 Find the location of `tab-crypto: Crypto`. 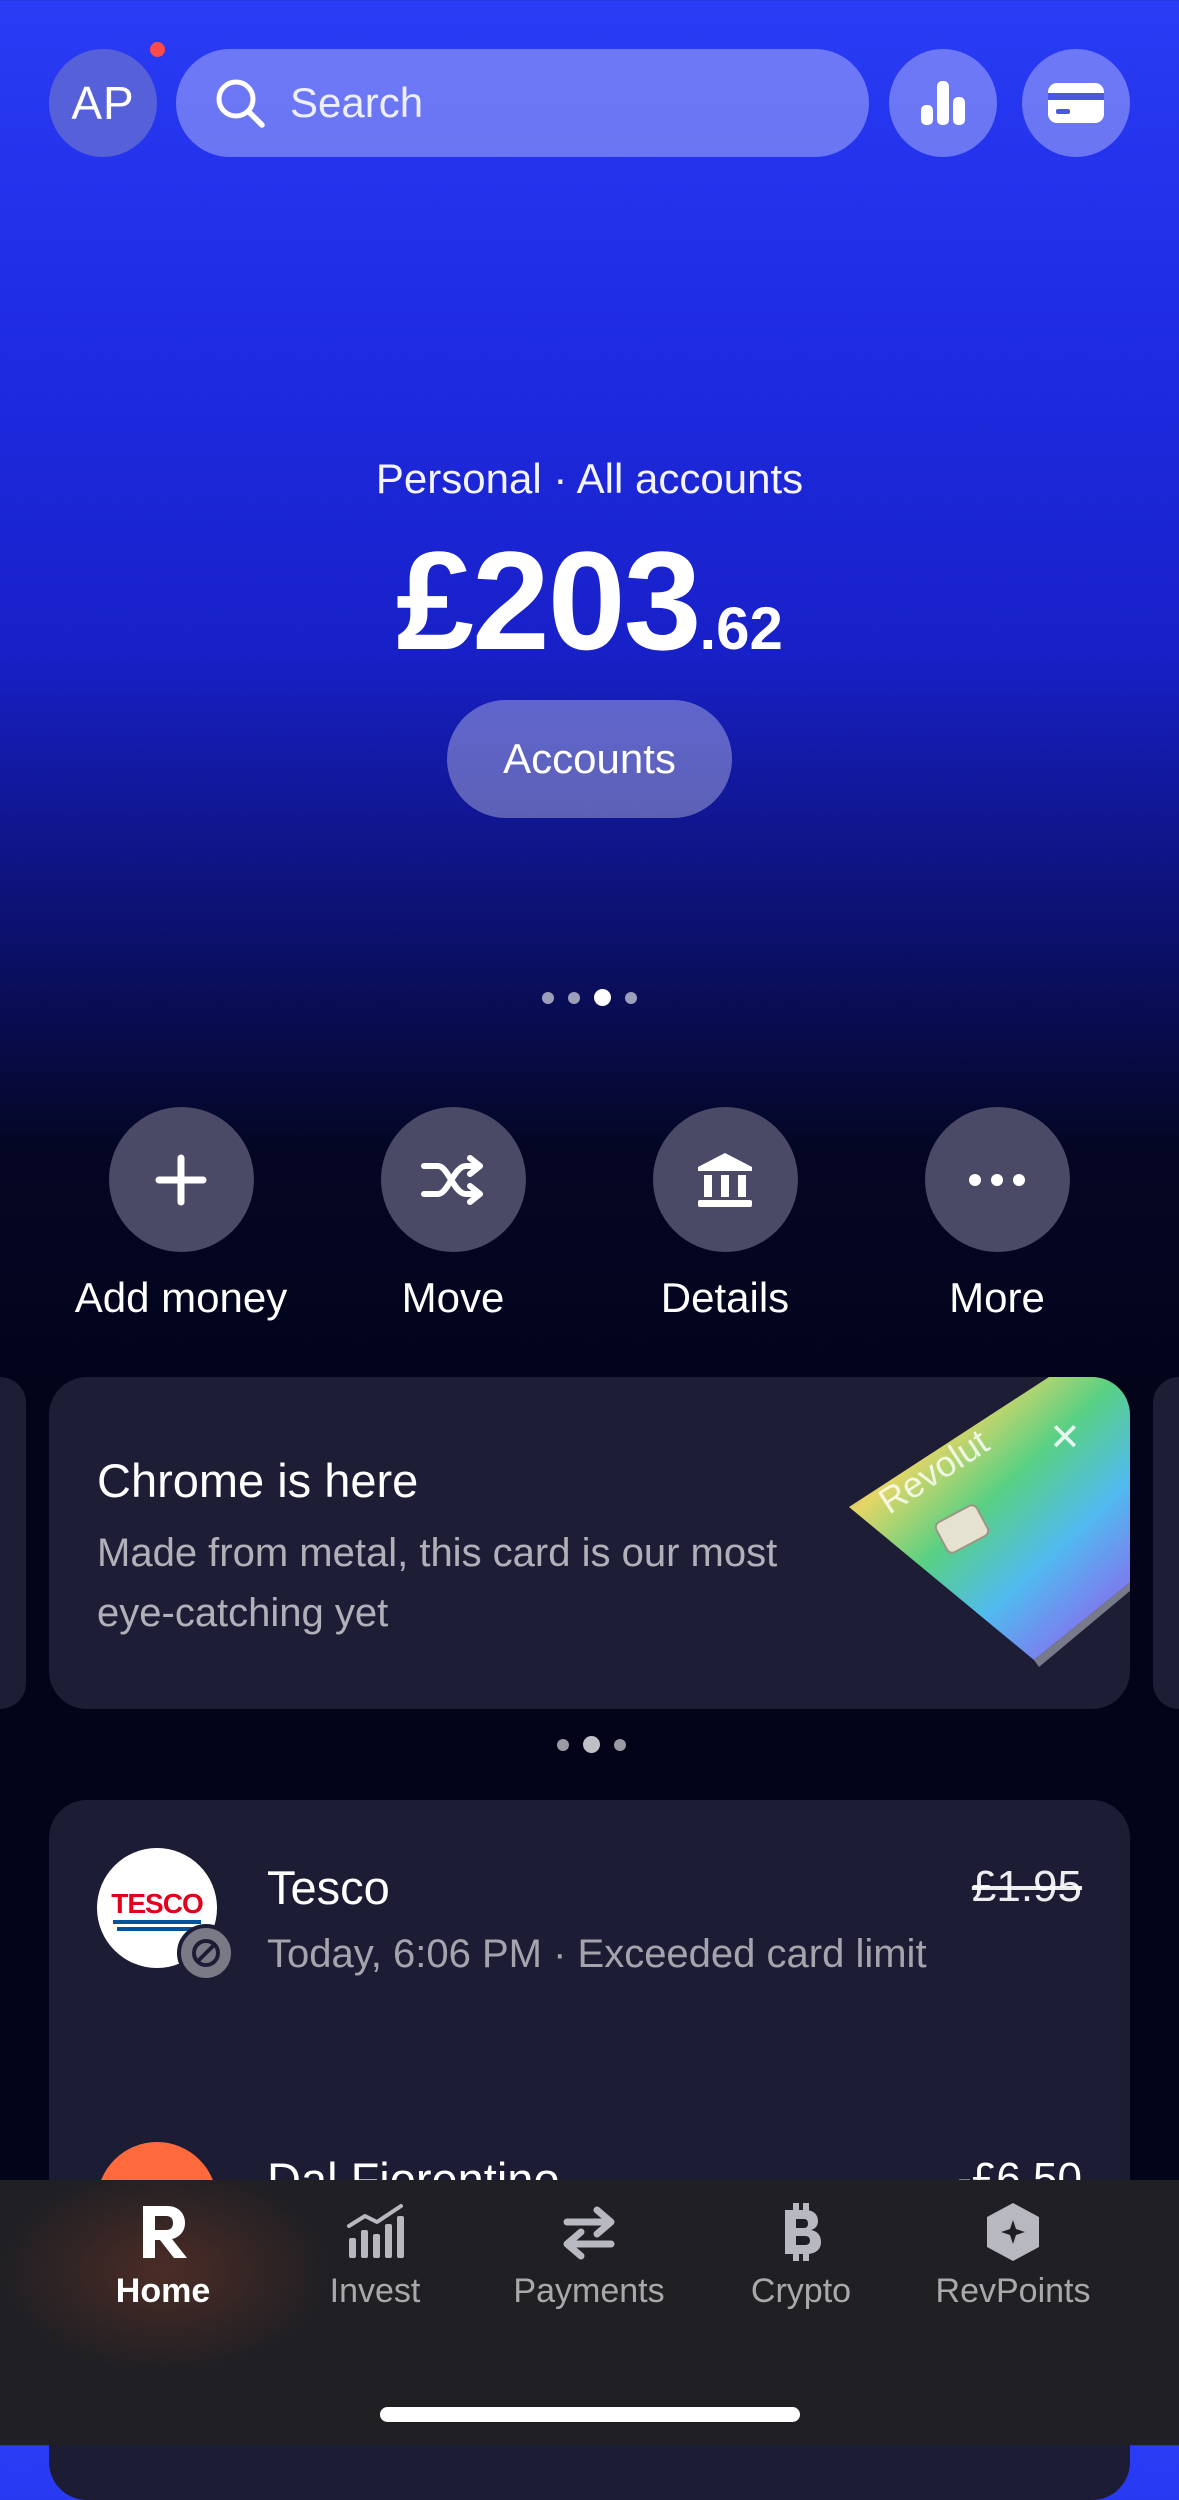

tab-crypto: Crypto is located at coordinates (801, 2255).